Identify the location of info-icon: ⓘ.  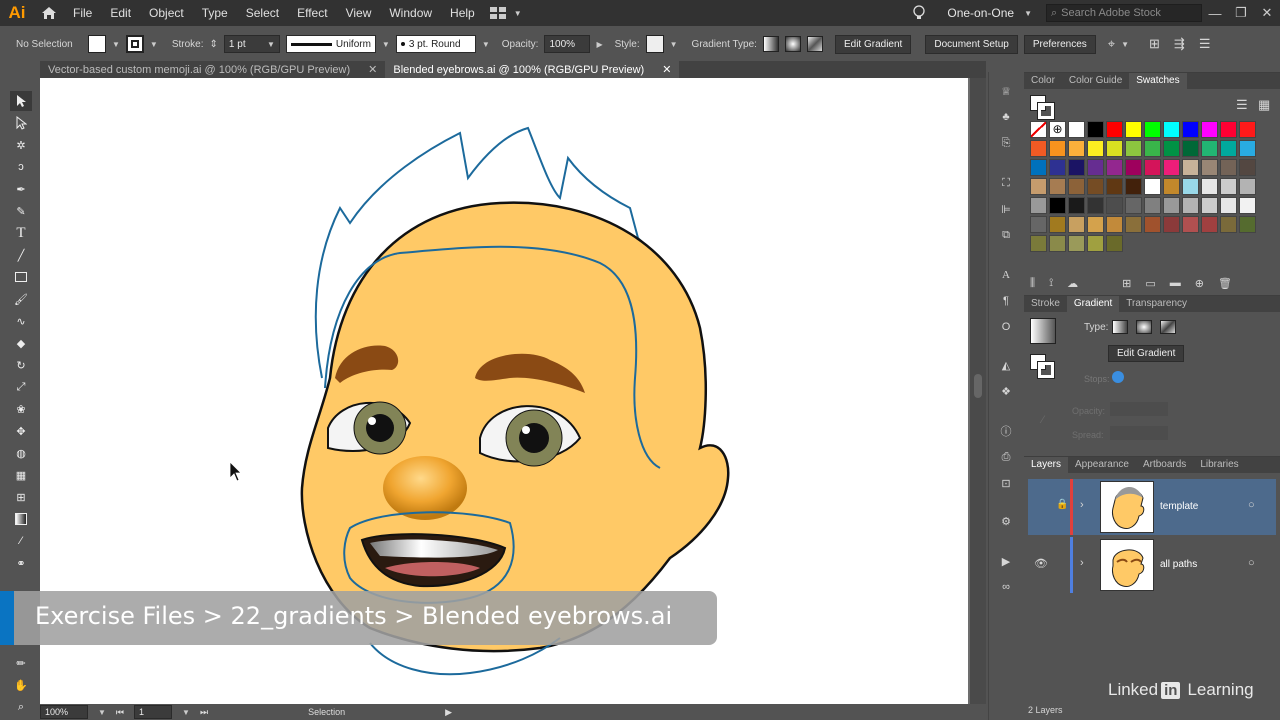
(1006, 431).